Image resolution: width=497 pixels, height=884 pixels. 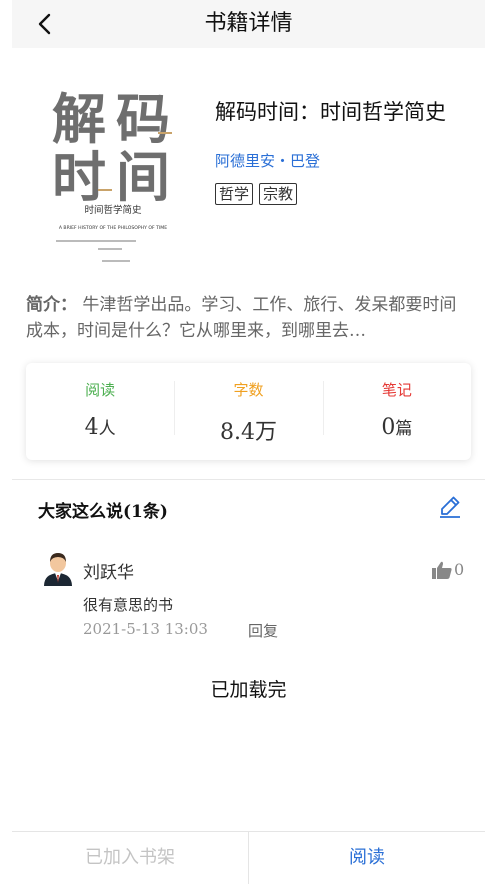 What do you see at coordinates (396, 411) in the screenshot?
I see `stat-notes: 笔记 0篇` at bounding box center [396, 411].